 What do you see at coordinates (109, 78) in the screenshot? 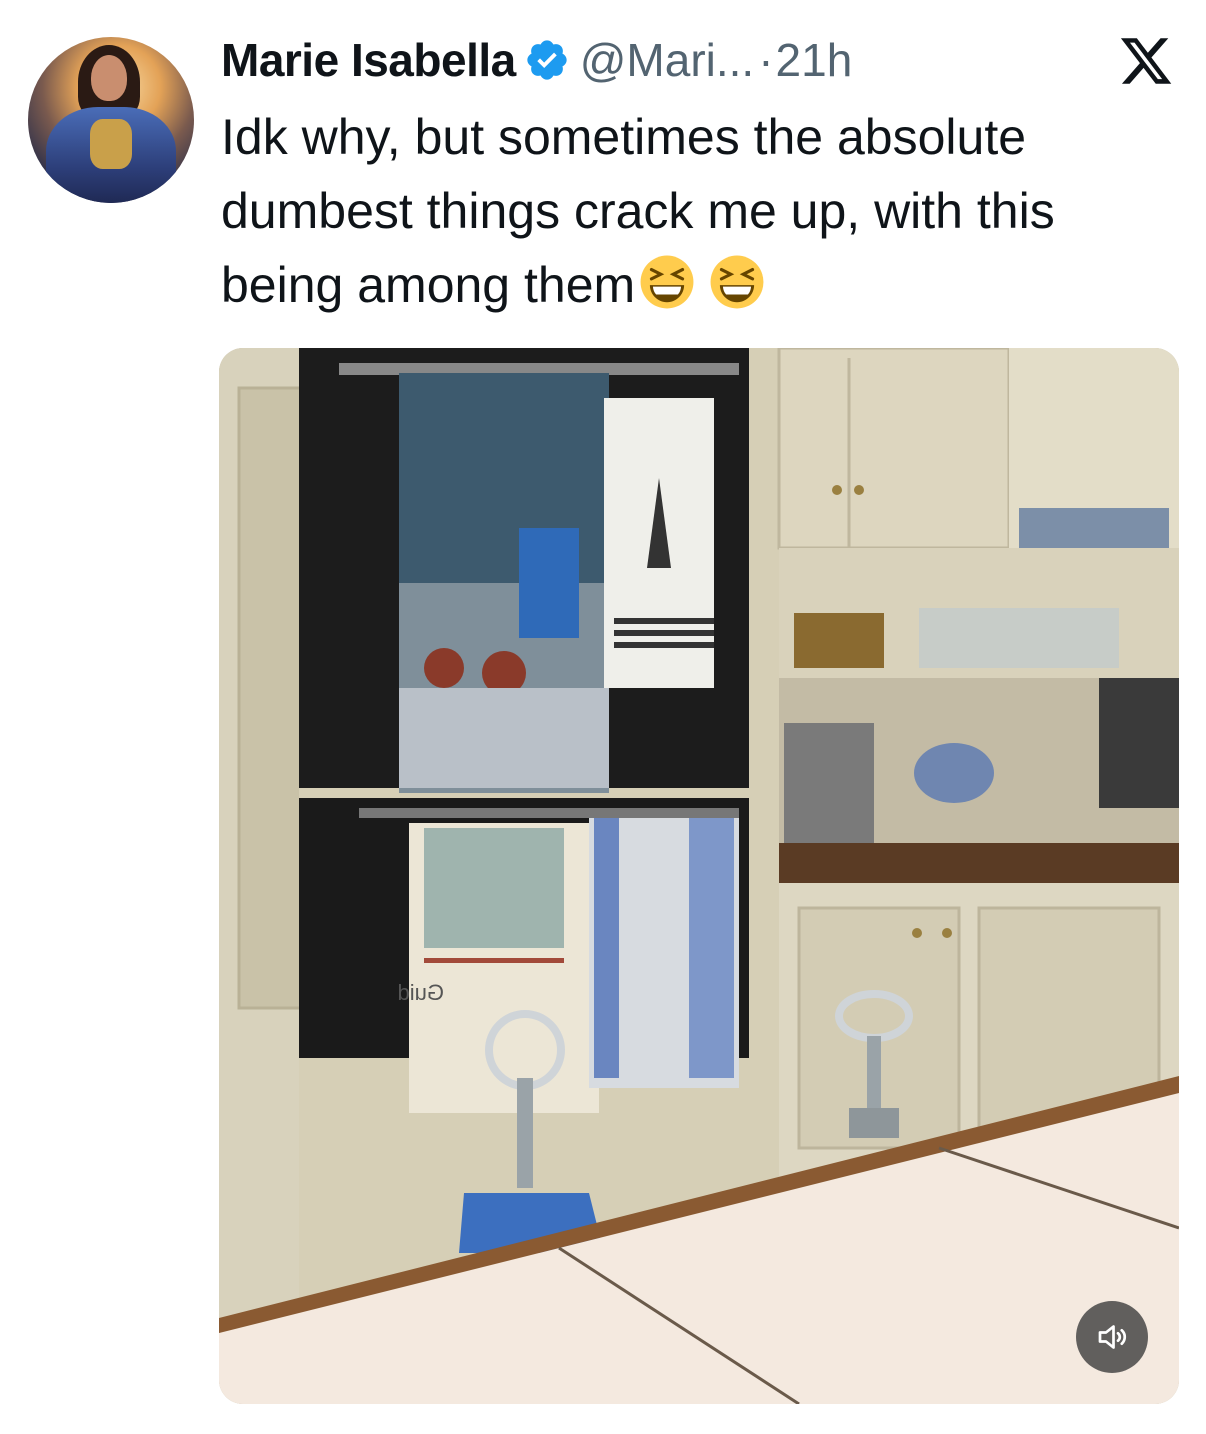
I see `avatar-face` at bounding box center [109, 78].